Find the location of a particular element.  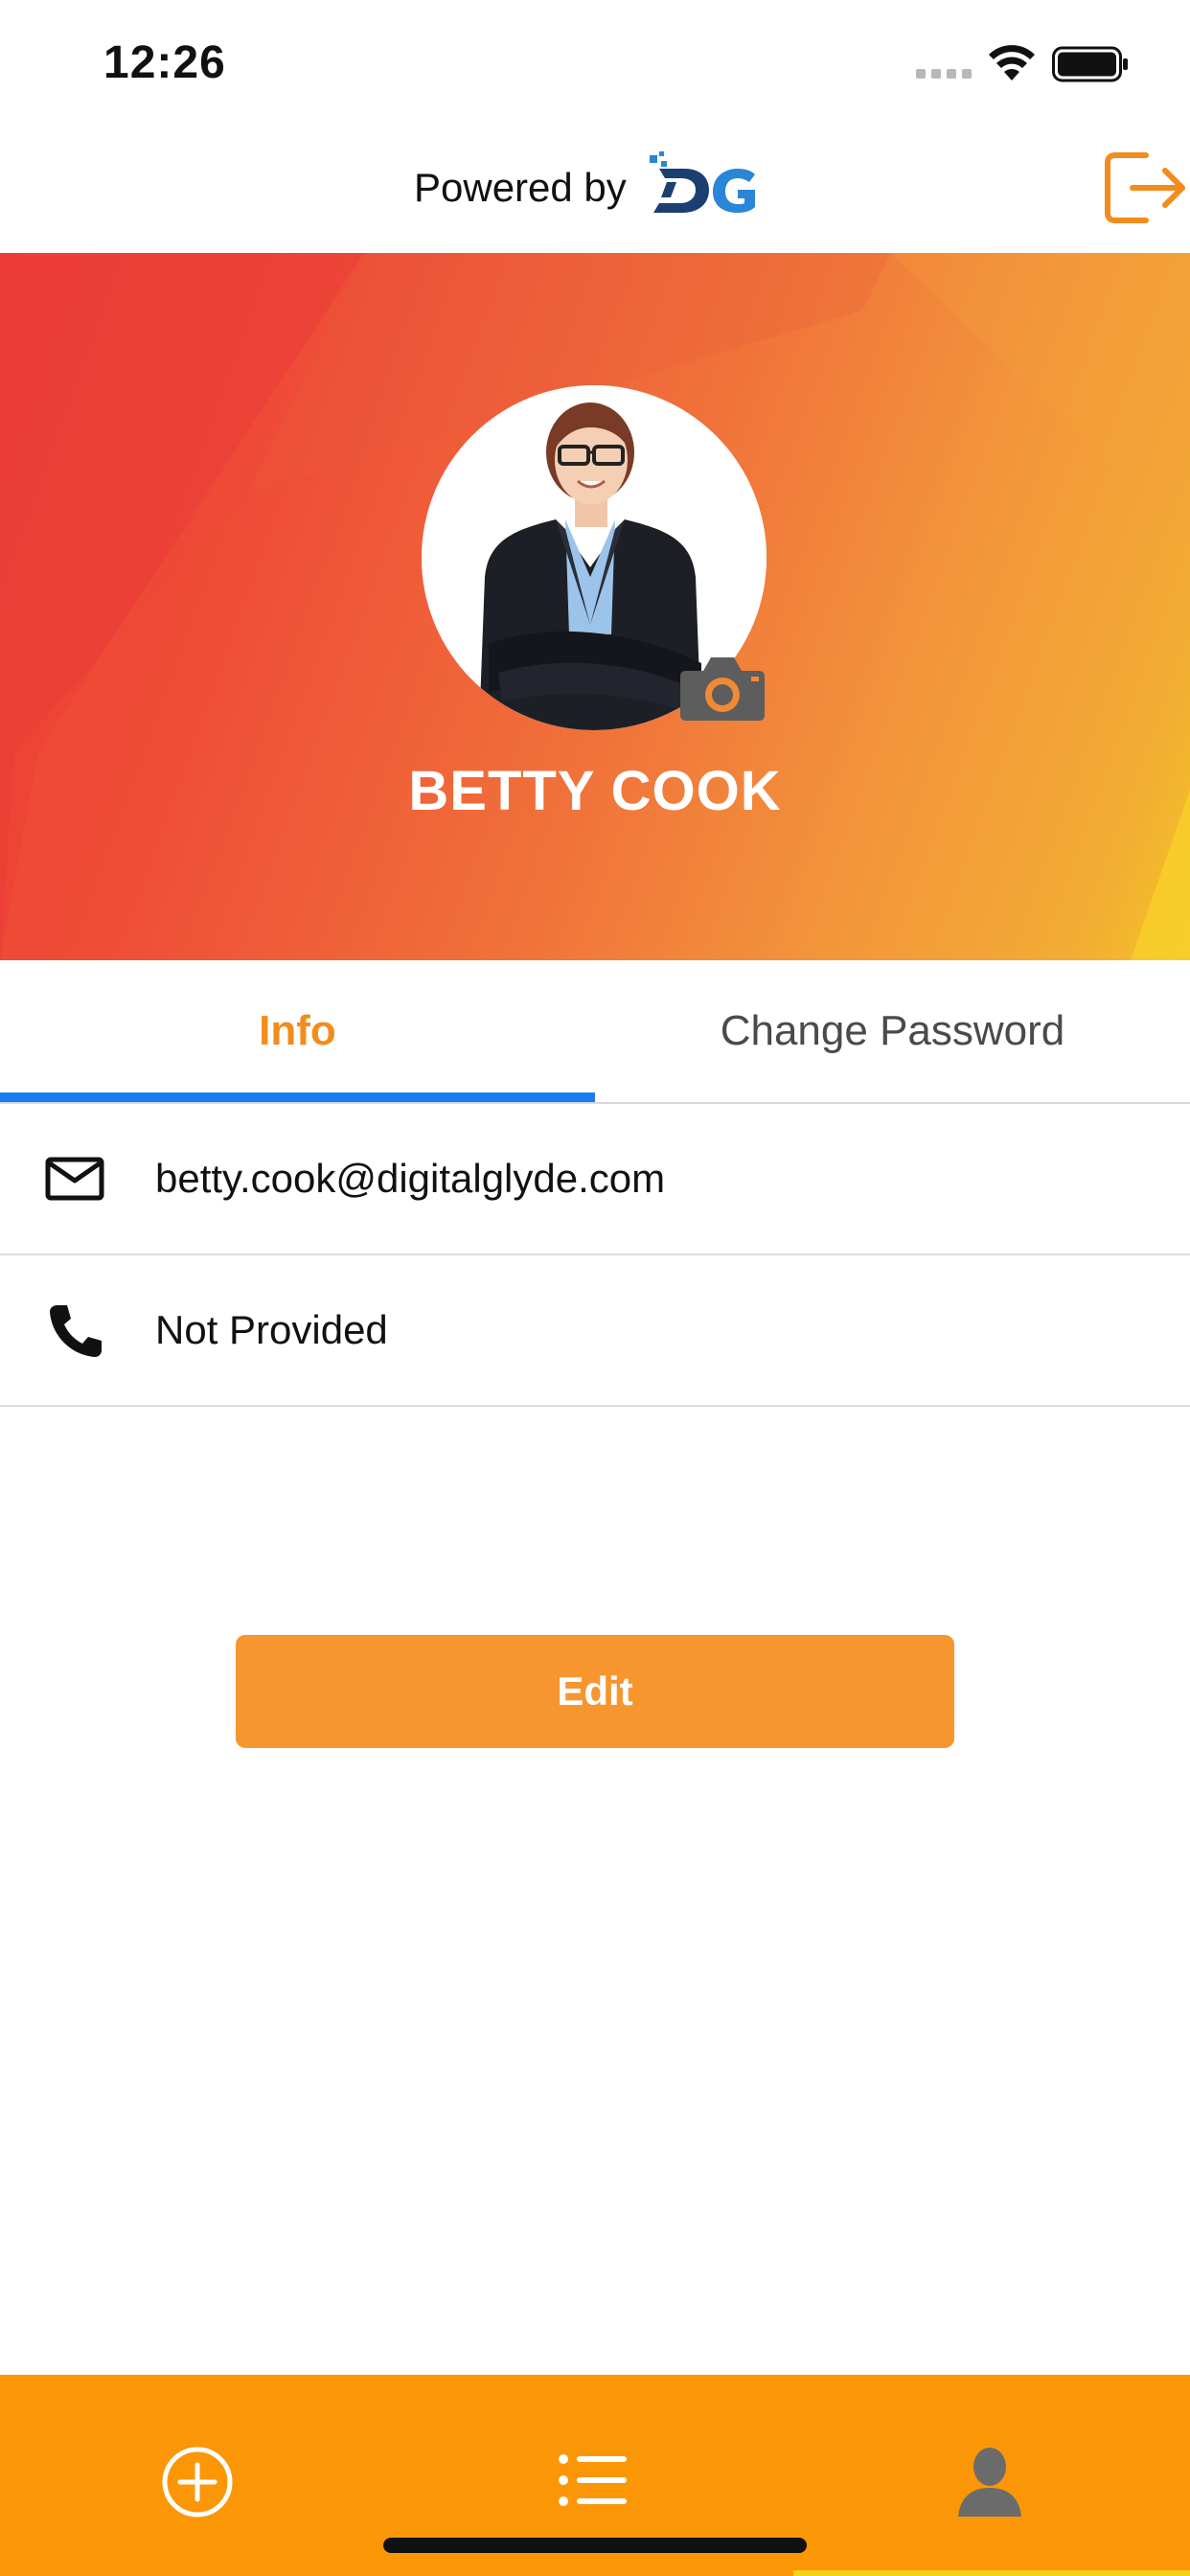

phone-icon is located at coordinates (76, 1331).